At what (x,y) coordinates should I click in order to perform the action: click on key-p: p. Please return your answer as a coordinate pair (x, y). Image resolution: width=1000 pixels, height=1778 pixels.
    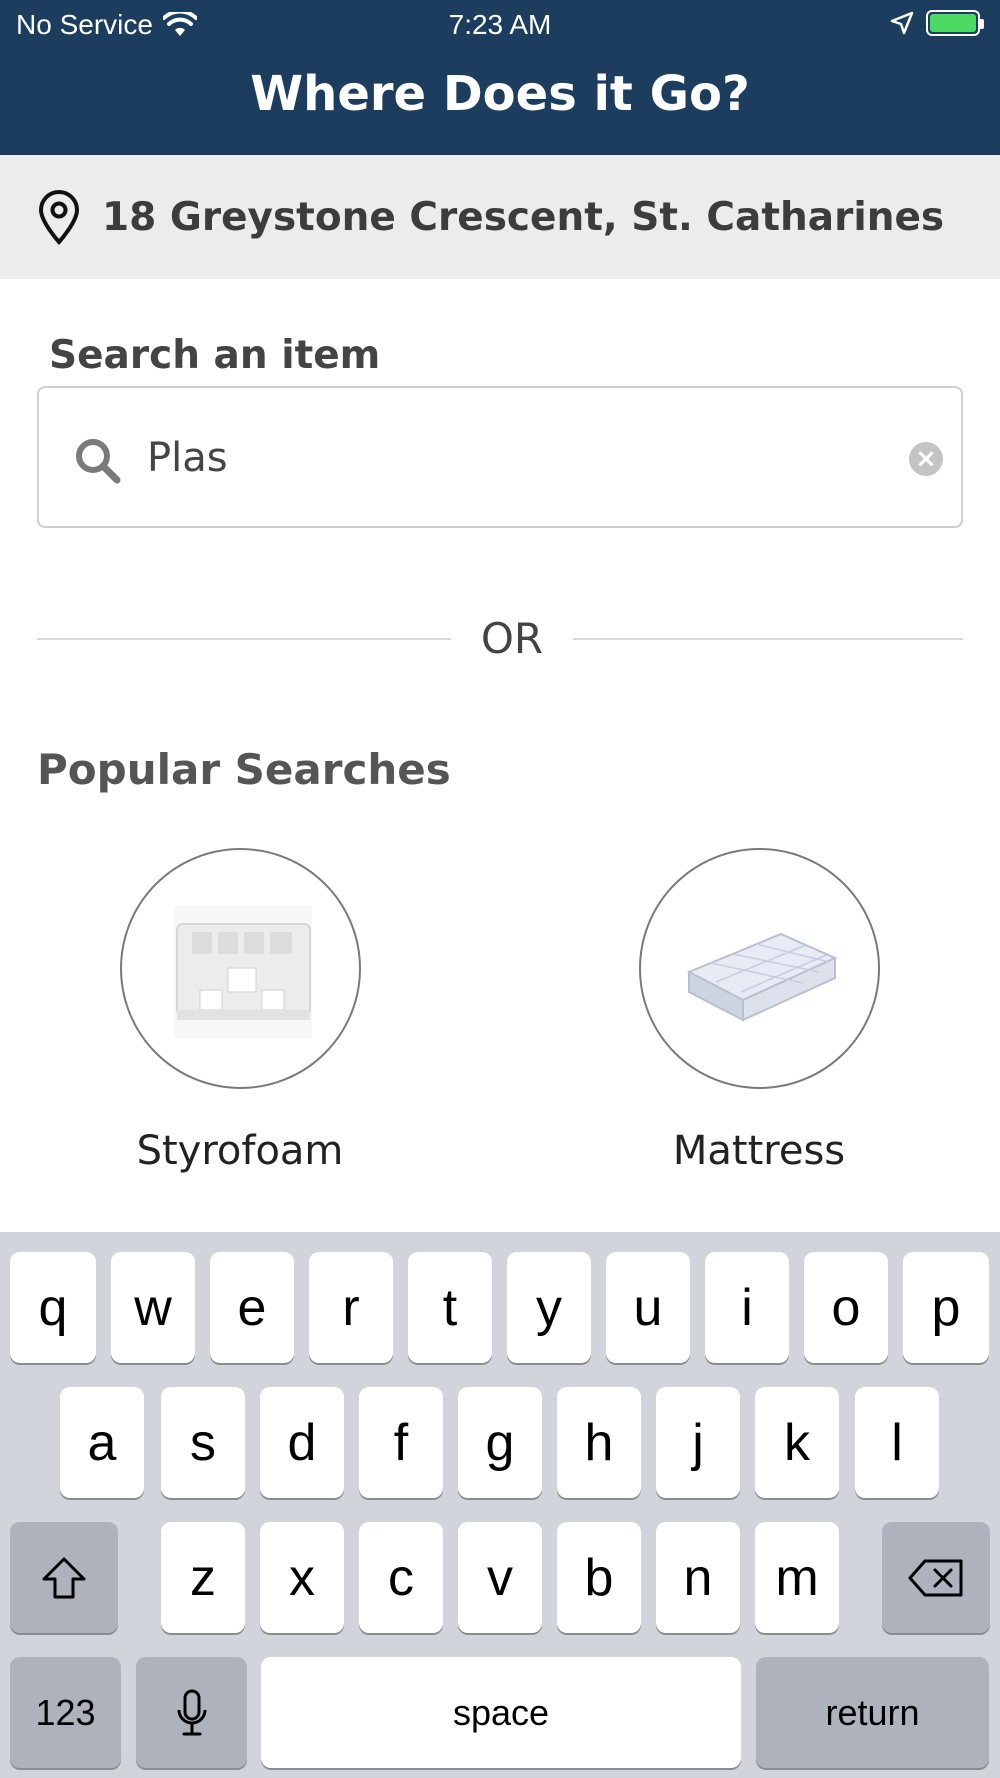
    Looking at the image, I should click on (946, 1307).